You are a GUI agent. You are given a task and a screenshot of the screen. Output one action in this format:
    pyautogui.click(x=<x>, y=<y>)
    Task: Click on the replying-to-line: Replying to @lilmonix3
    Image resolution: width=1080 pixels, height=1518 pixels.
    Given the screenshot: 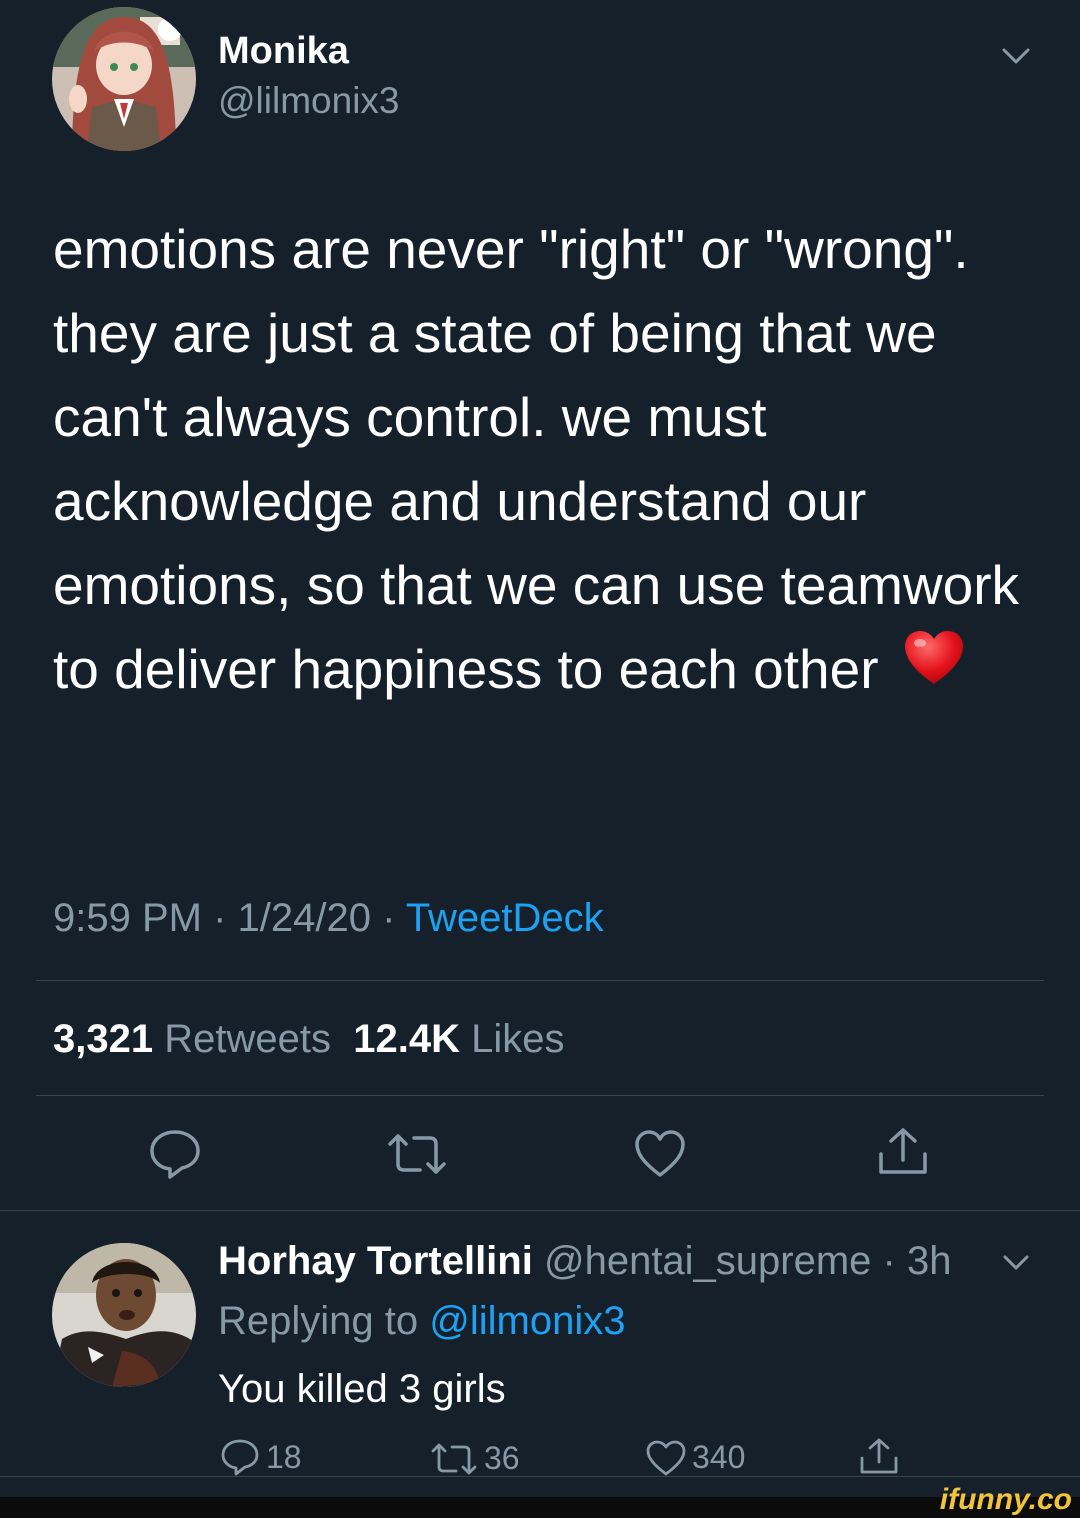 What is the action you would take?
    pyautogui.click(x=421, y=1321)
    